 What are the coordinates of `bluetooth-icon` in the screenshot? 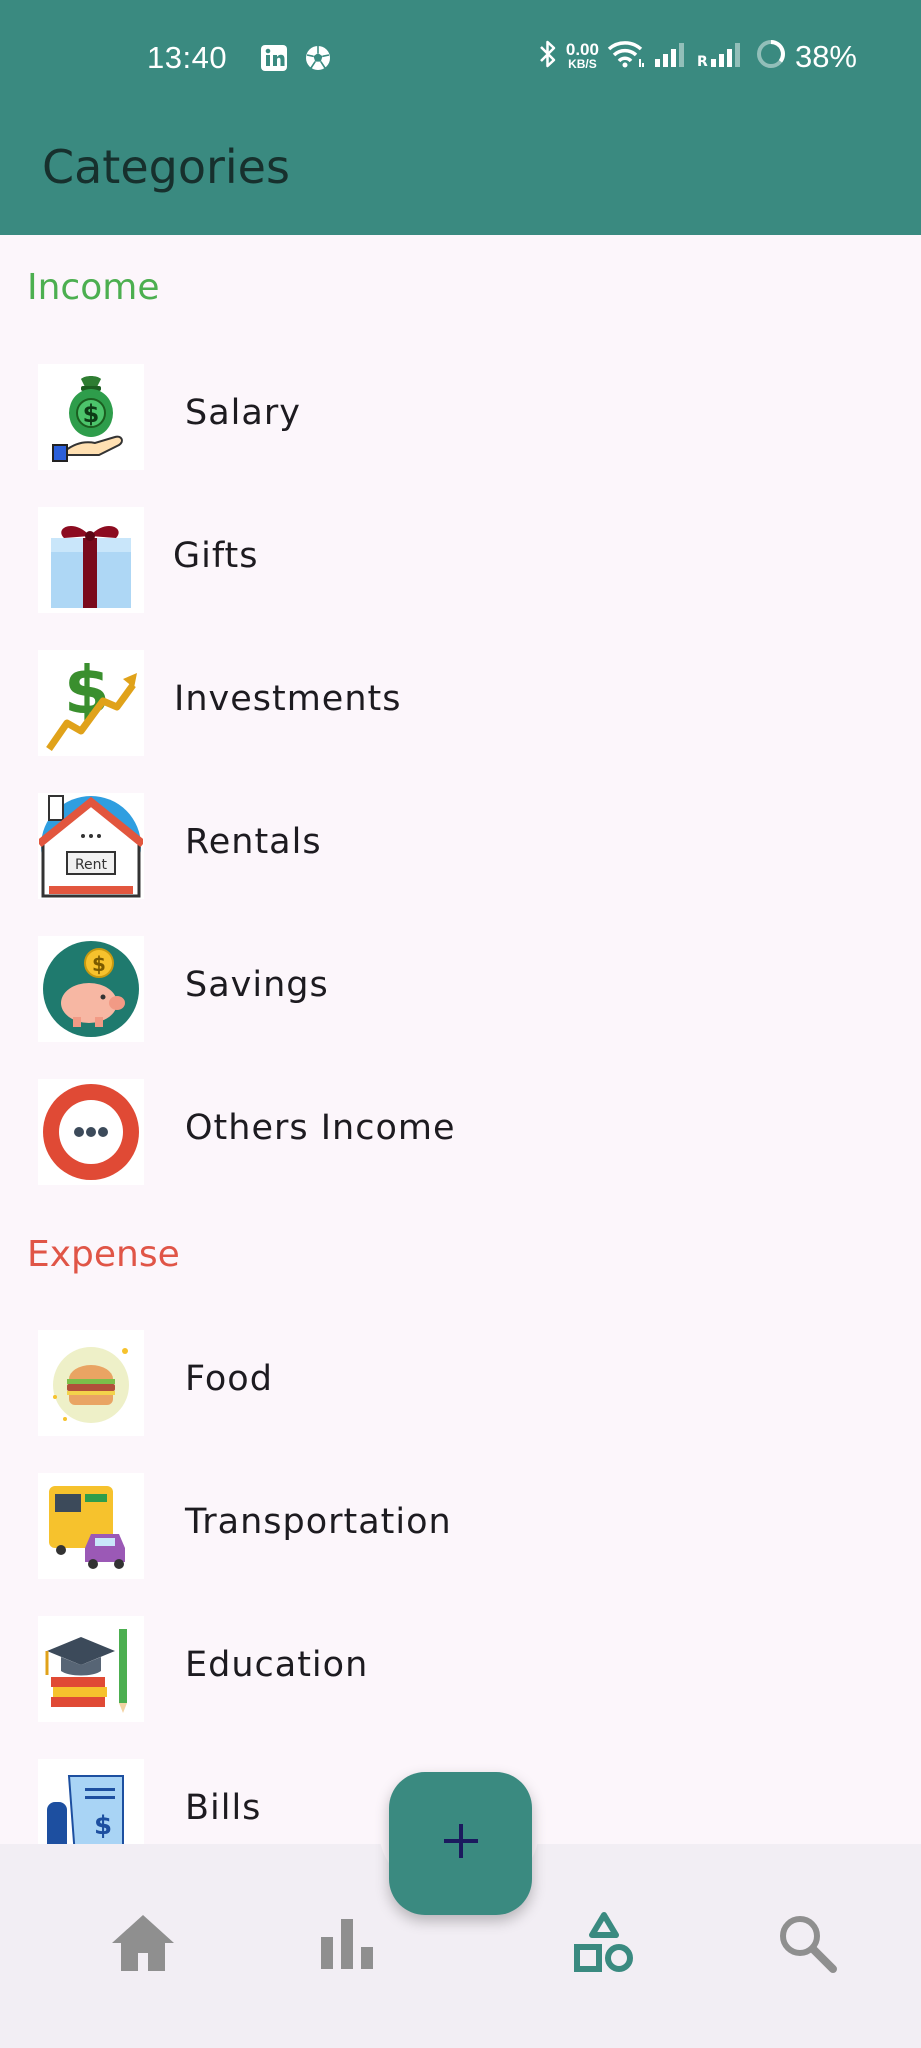 It's located at (548, 56).